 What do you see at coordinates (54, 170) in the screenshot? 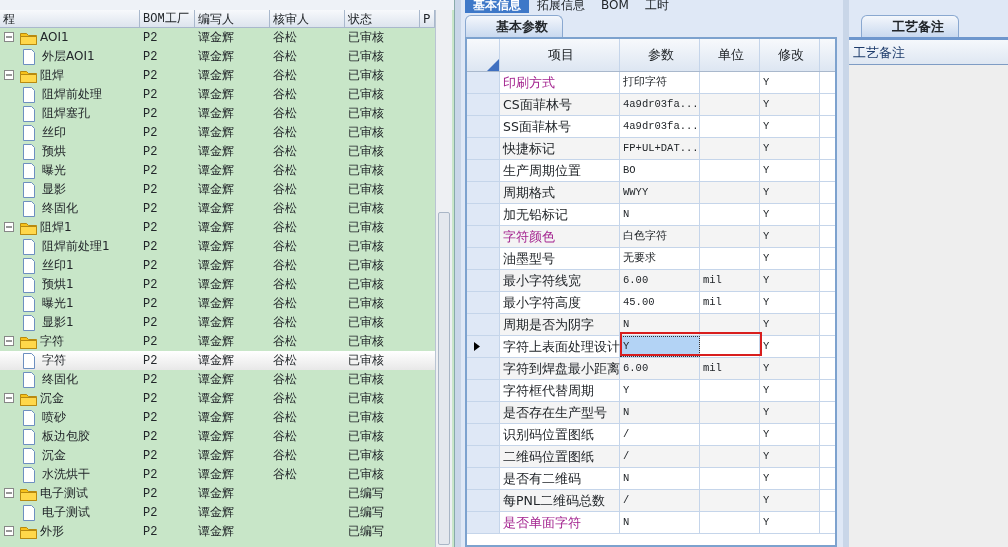
I see `tree-label: 曝光` at bounding box center [54, 170].